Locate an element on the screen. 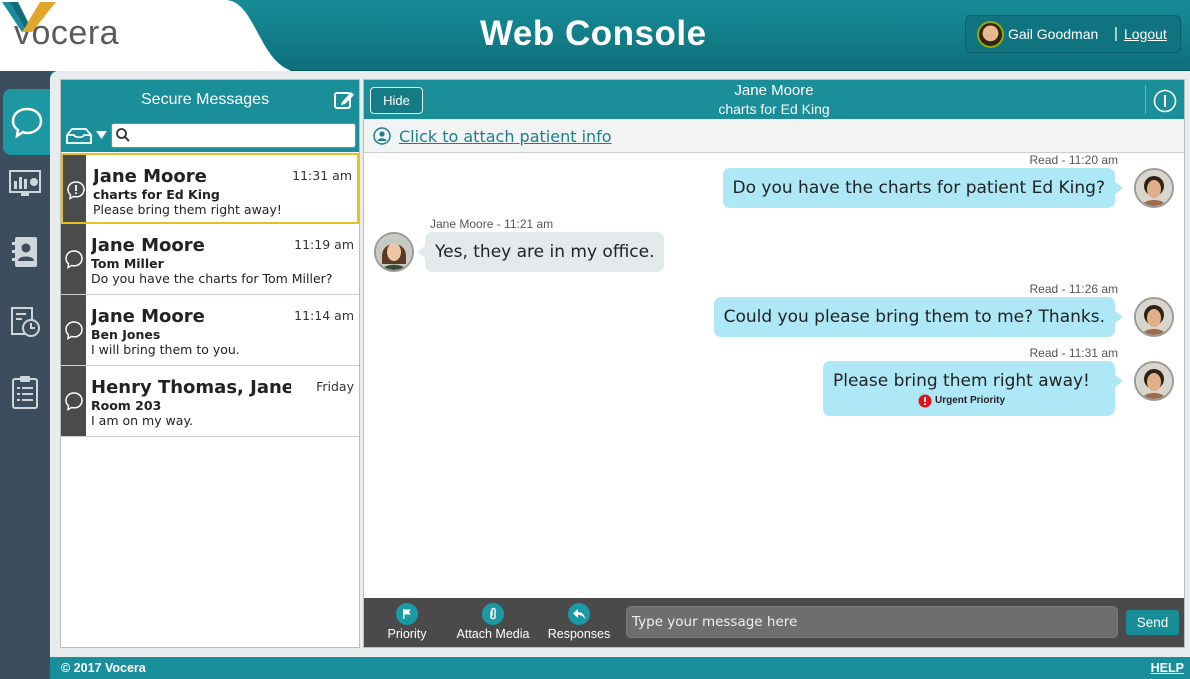 The height and width of the screenshot is (679, 1190). conversation-time: Friday is located at coordinates (335, 386).